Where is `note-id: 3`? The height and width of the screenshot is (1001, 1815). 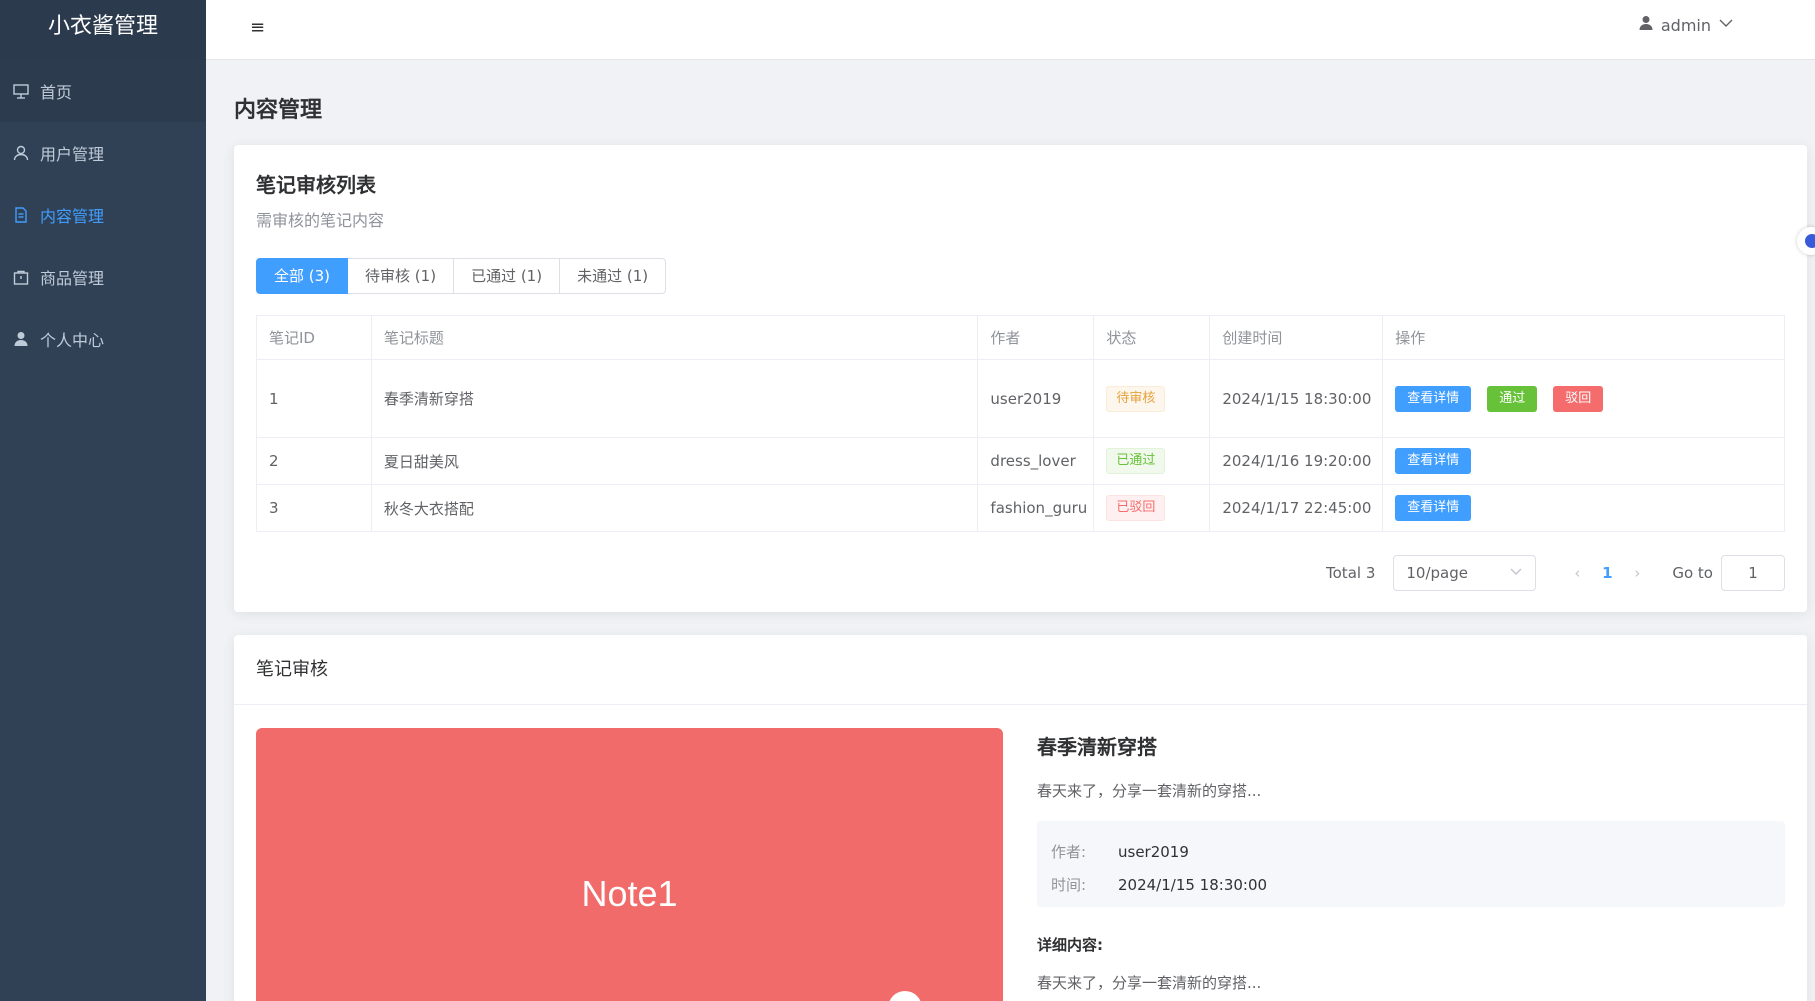 note-id: 3 is located at coordinates (314, 508).